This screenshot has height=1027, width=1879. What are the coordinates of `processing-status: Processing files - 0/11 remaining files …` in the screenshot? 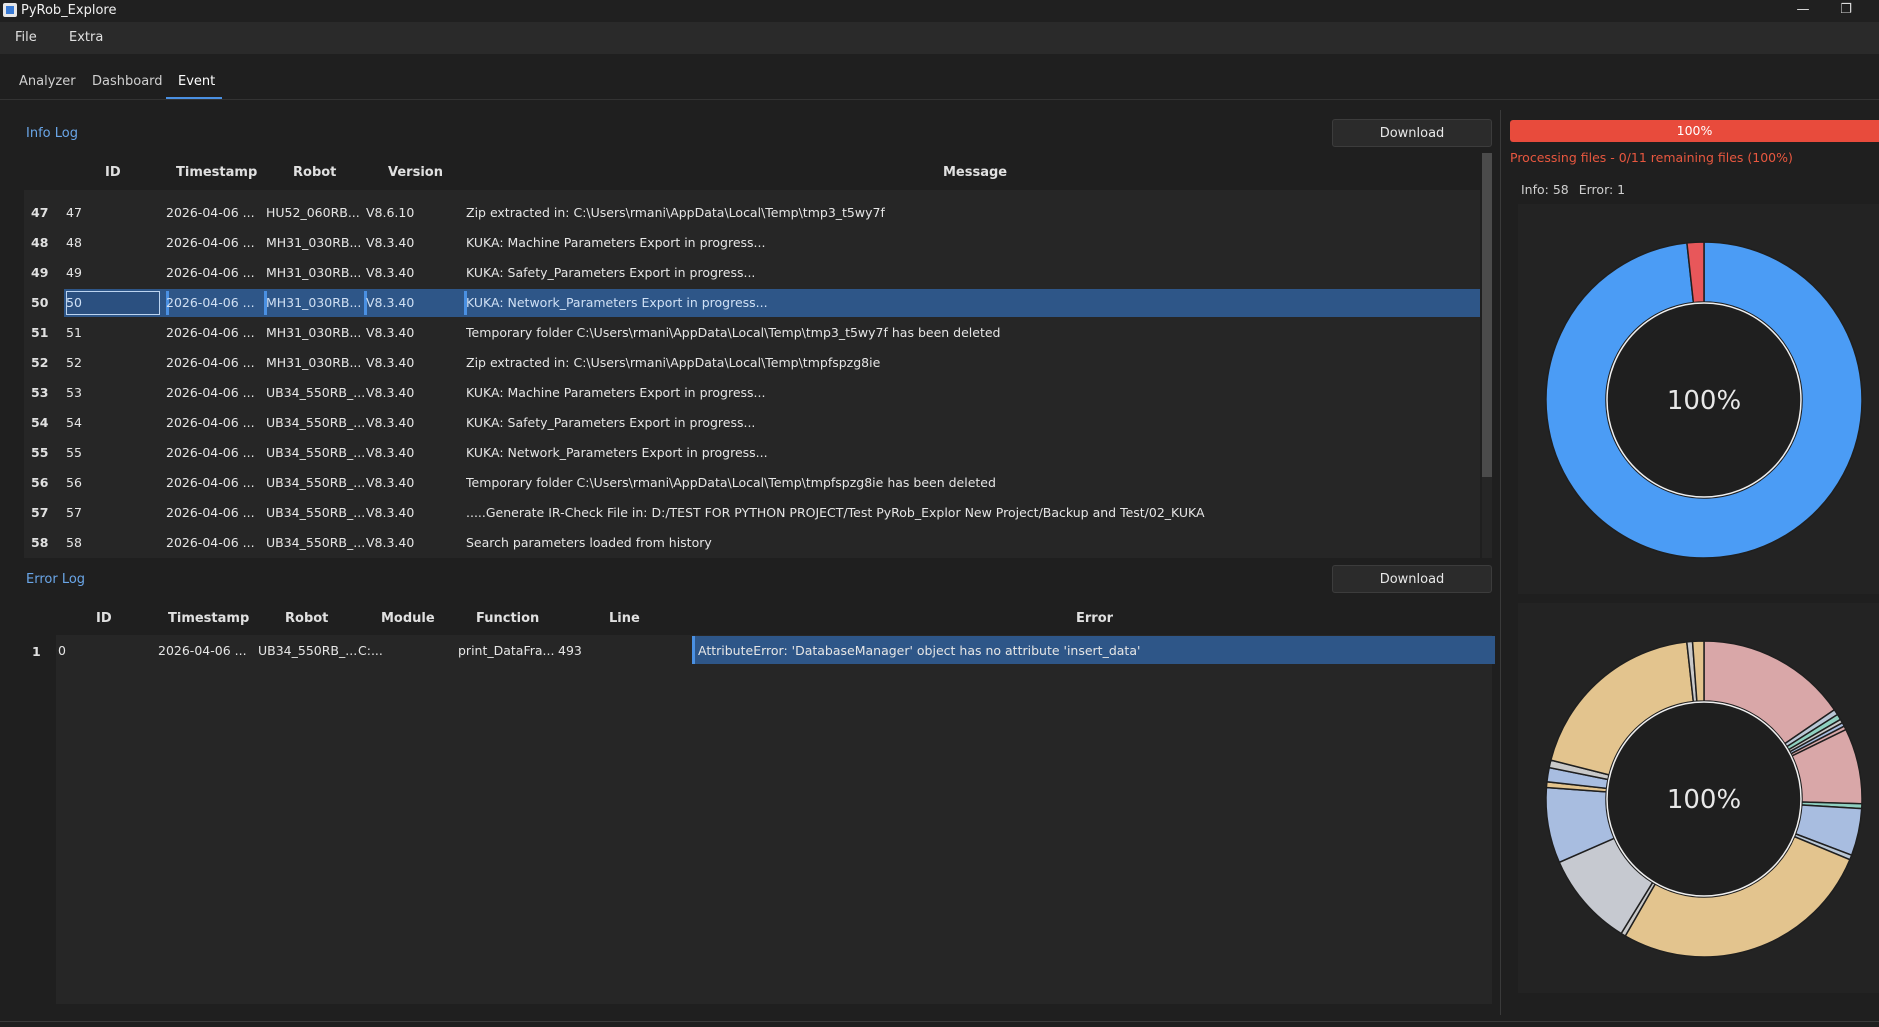 It's located at (1651, 157).